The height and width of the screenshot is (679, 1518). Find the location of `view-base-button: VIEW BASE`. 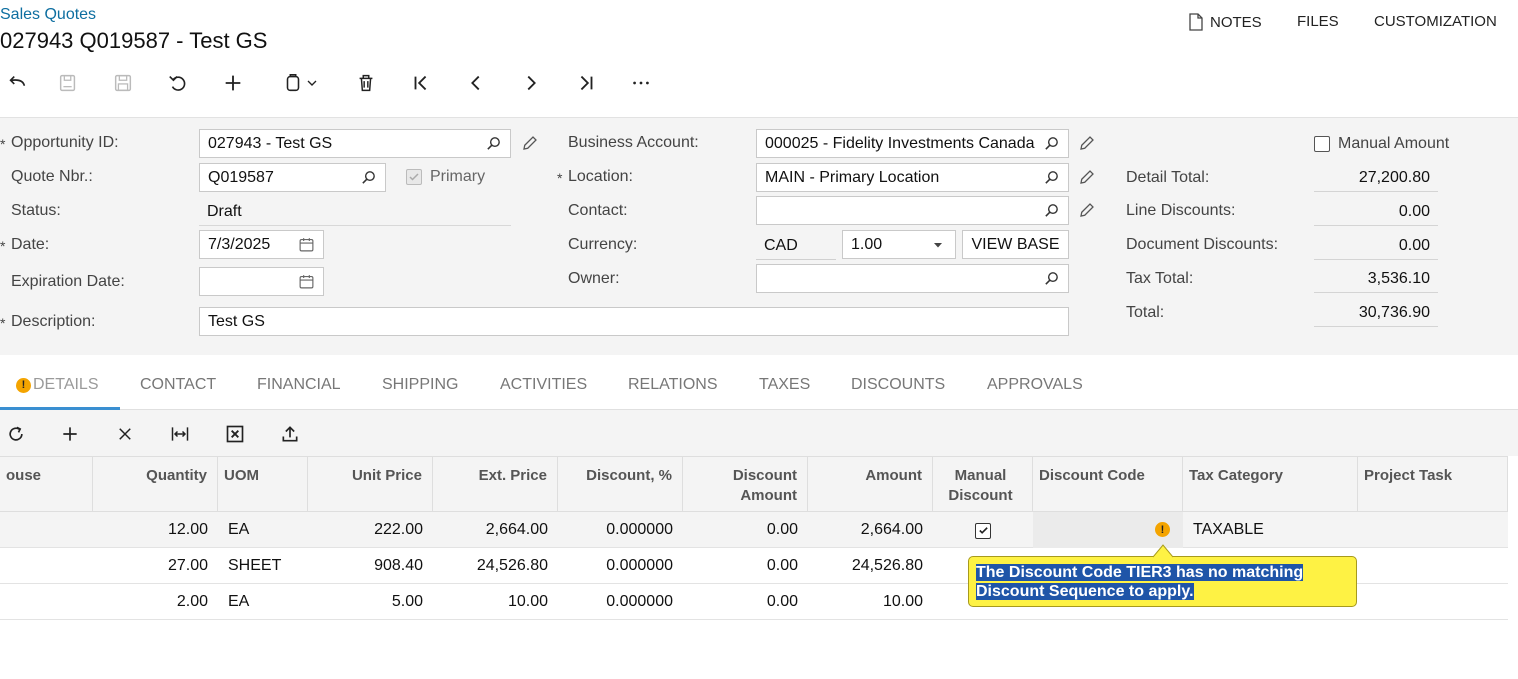

view-base-button: VIEW BASE is located at coordinates (1015, 244).